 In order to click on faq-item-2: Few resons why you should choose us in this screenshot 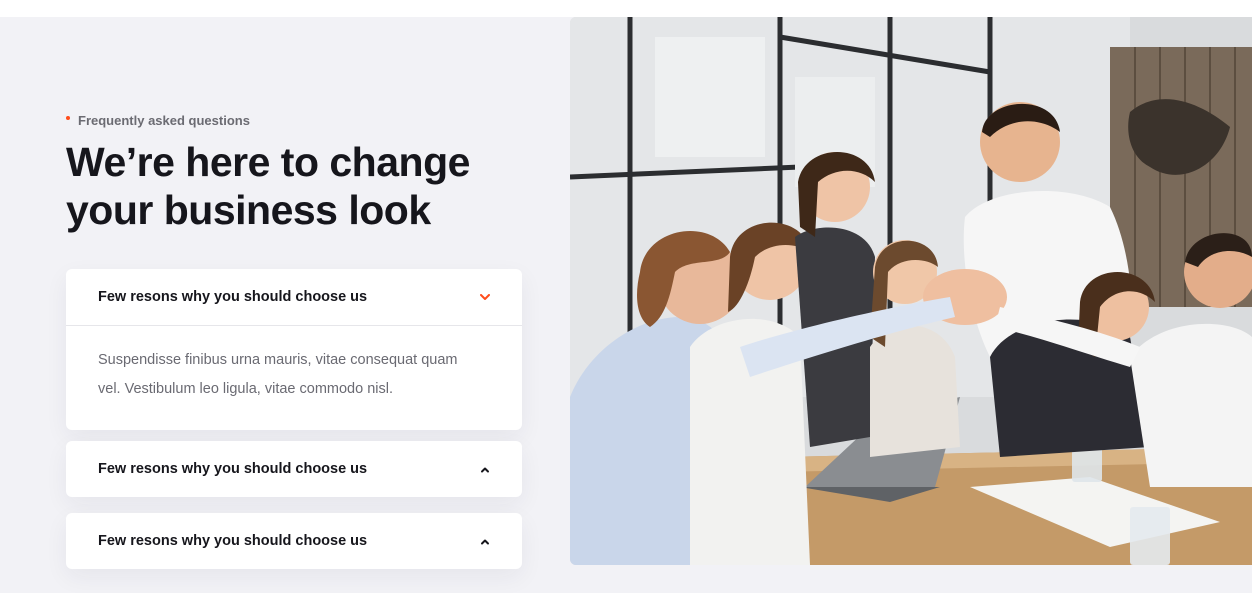, I will do `click(294, 469)`.